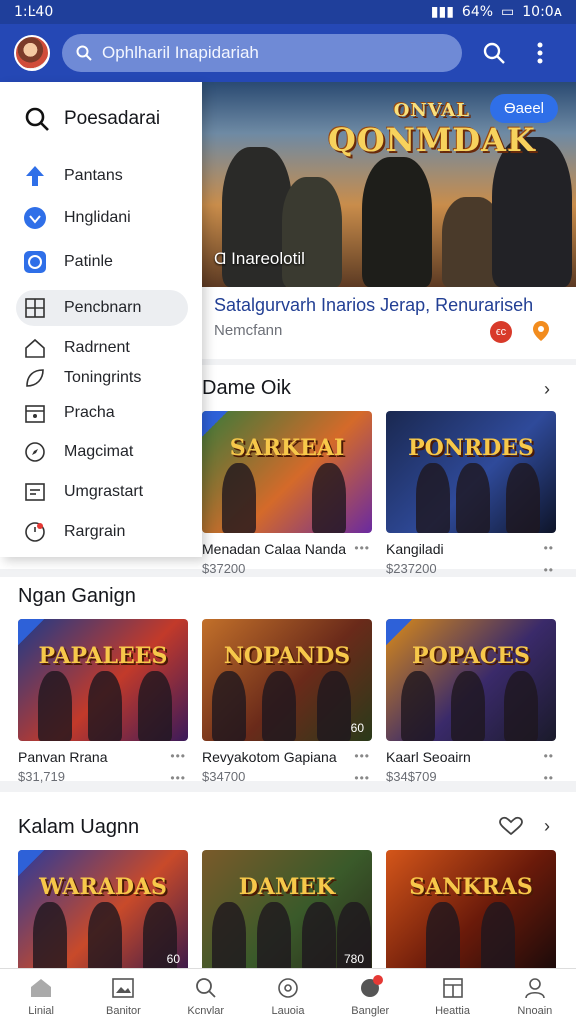 This screenshot has width=576, height=1024. I want to click on drawer-item-label: Umgrastart, so click(104, 491).